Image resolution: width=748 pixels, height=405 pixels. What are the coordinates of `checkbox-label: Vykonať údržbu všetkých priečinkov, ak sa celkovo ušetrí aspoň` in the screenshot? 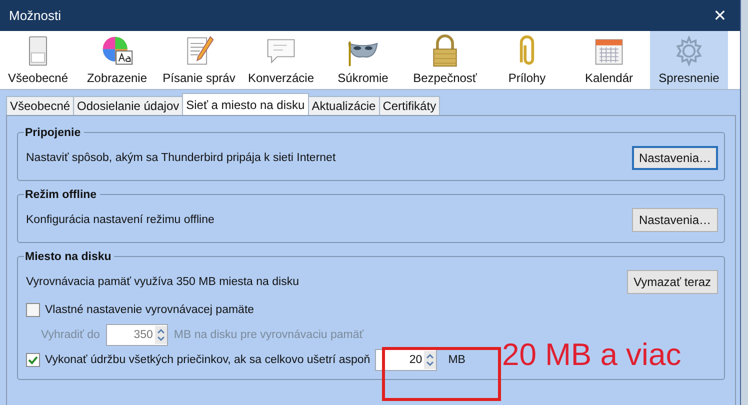 It's located at (207, 360).